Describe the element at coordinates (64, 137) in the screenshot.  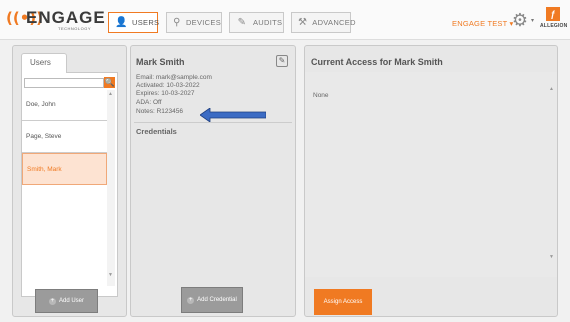
I see `user-row-page-steve: Page, Steve` at that location.